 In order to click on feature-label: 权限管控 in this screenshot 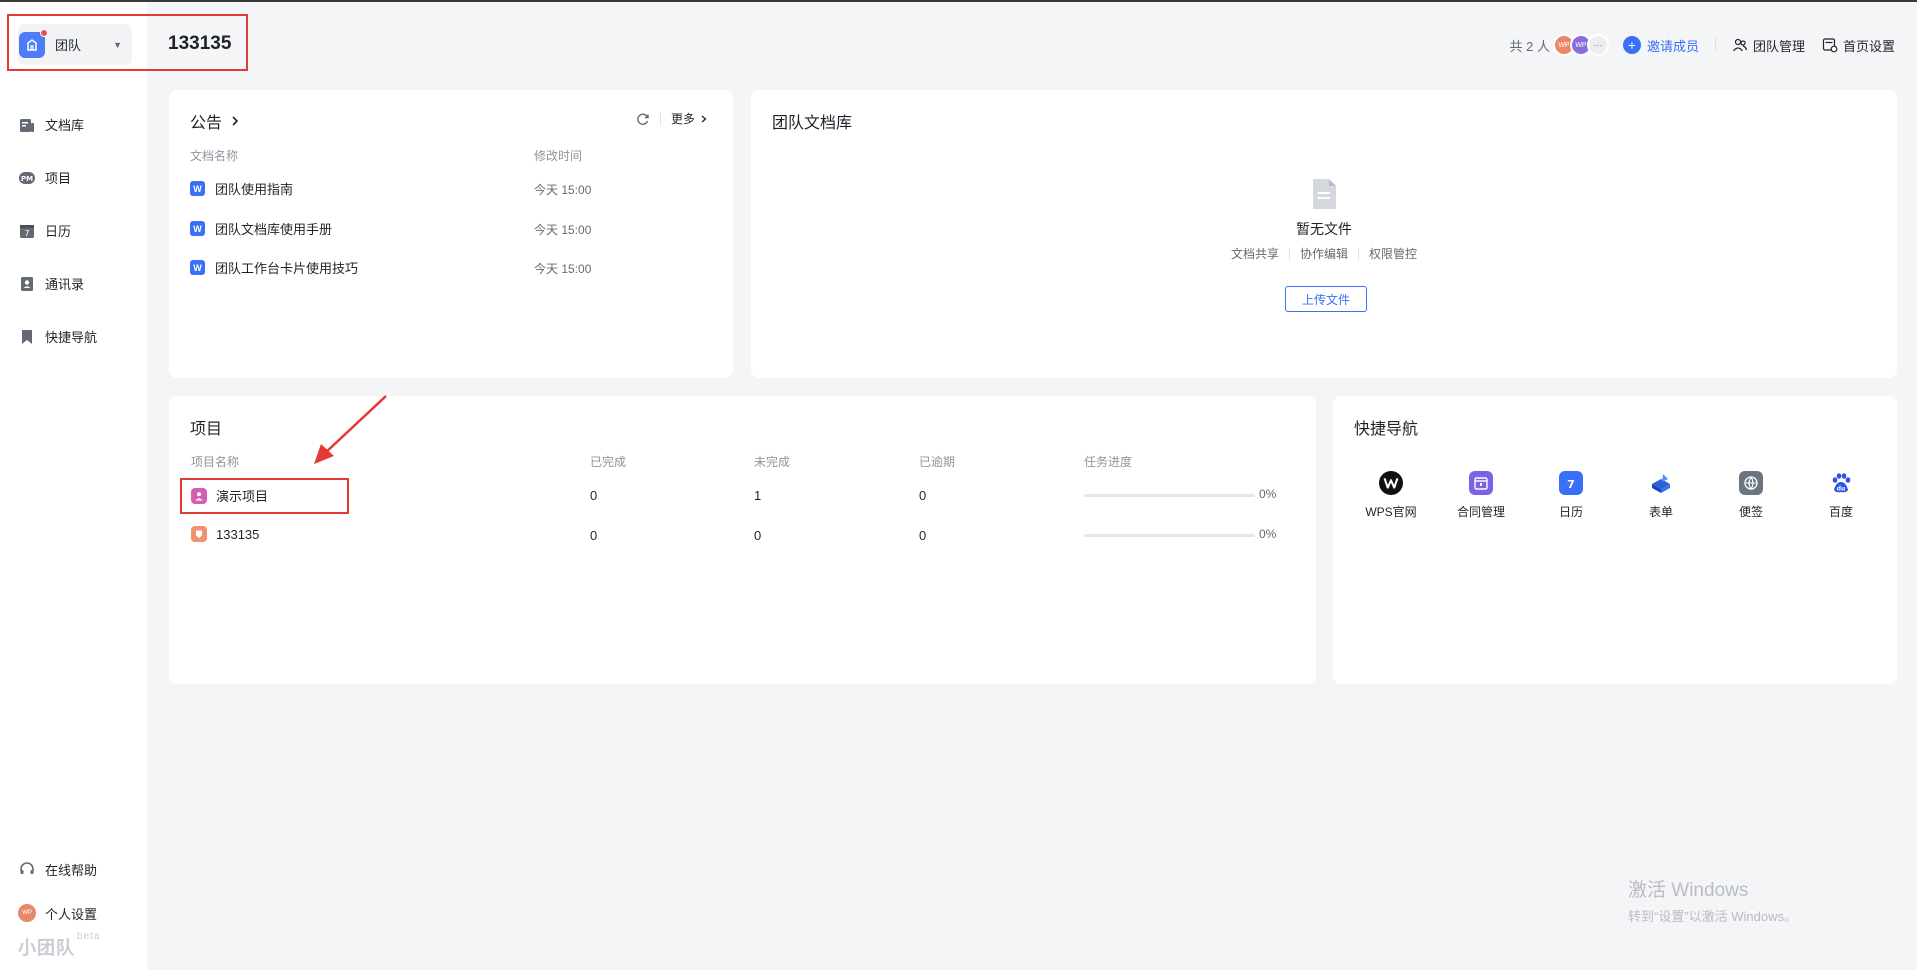, I will do `click(1393, 254)`.